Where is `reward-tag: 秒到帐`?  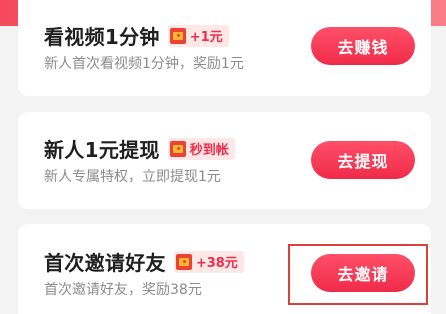
reward-tag: 秒到帐 is located at coordinates (201, 148).